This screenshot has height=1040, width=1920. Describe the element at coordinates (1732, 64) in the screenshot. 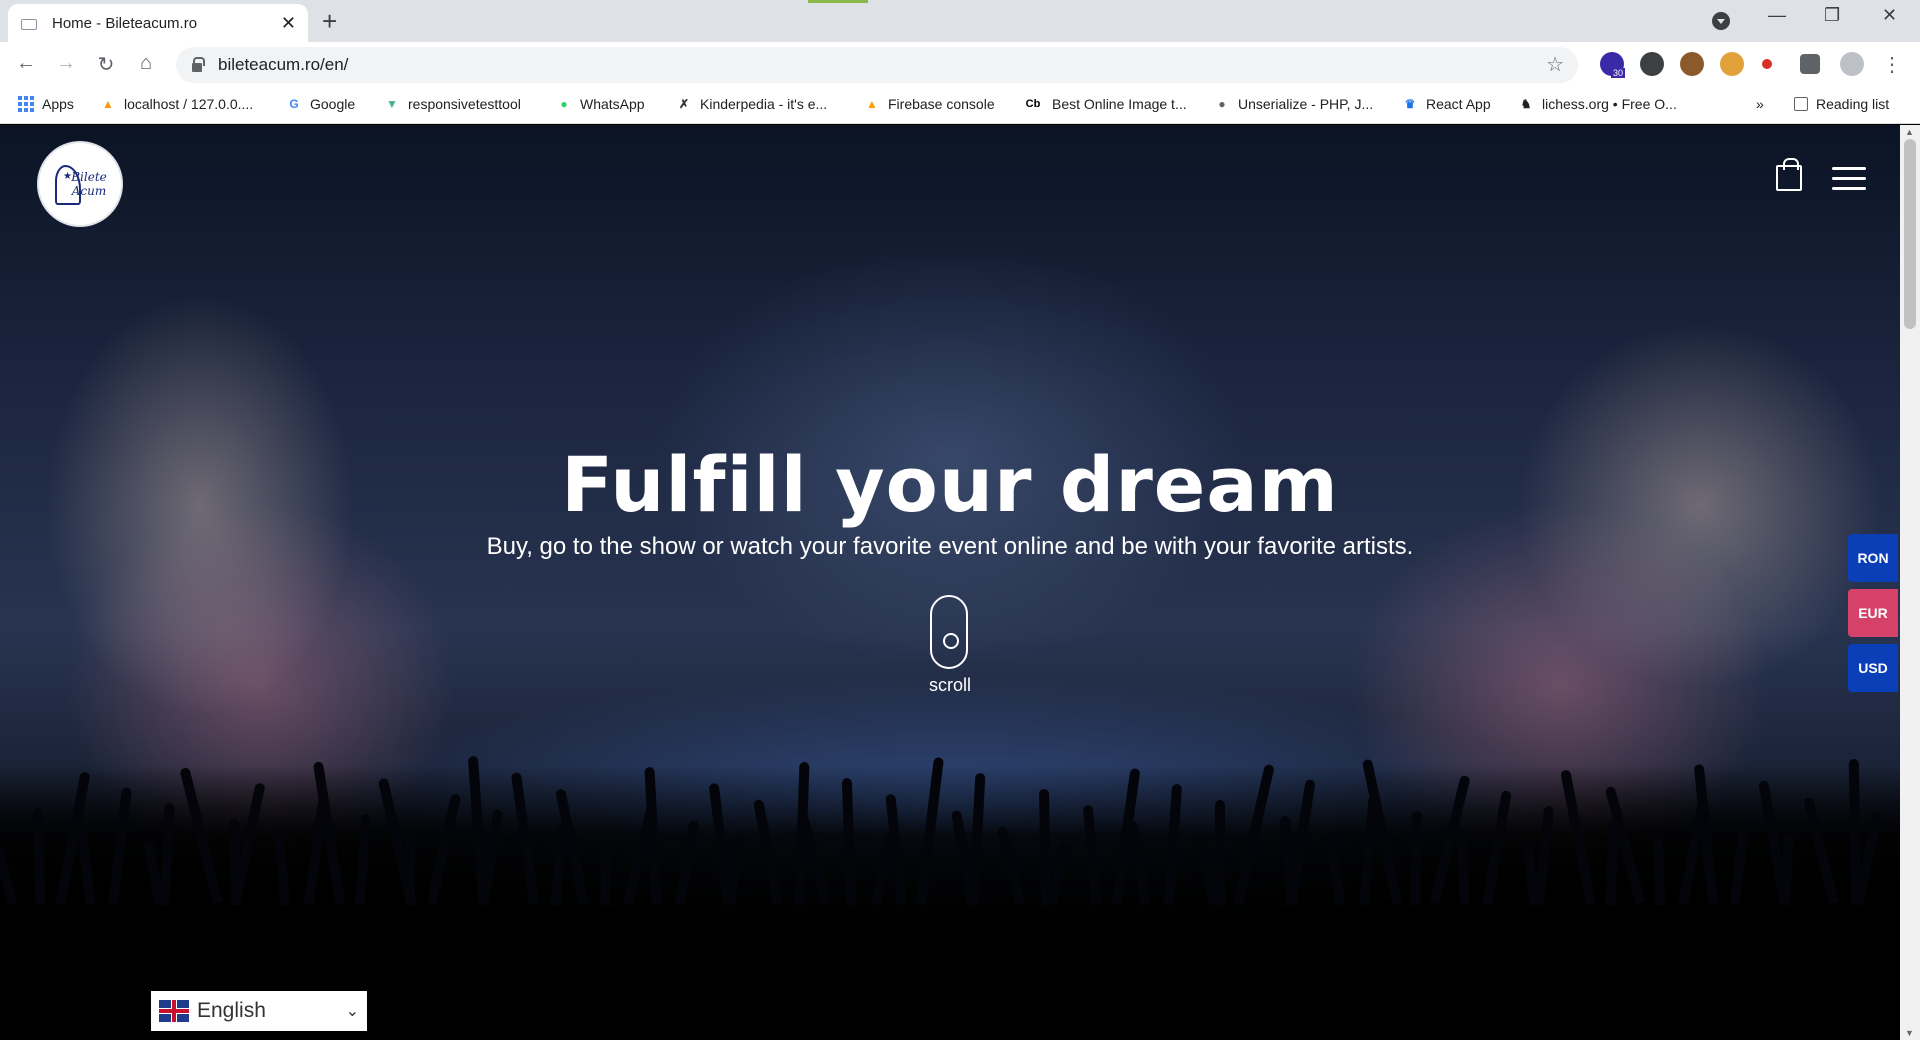

I see `extension-cookie2-icon` at that location.